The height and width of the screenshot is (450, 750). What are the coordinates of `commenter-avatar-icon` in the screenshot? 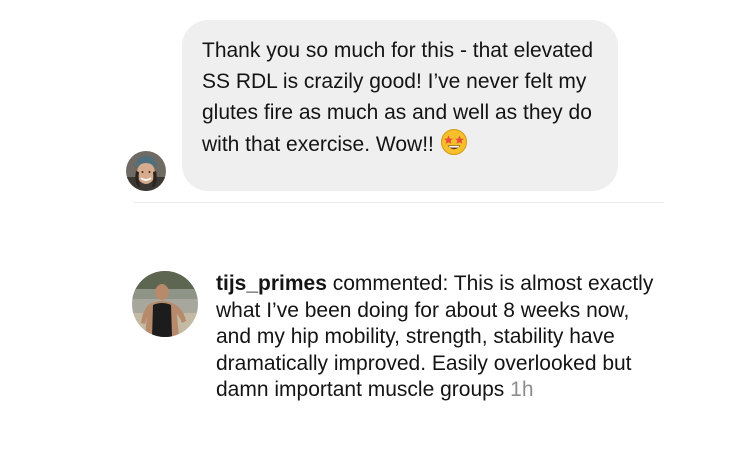 It's located at (165, 304).